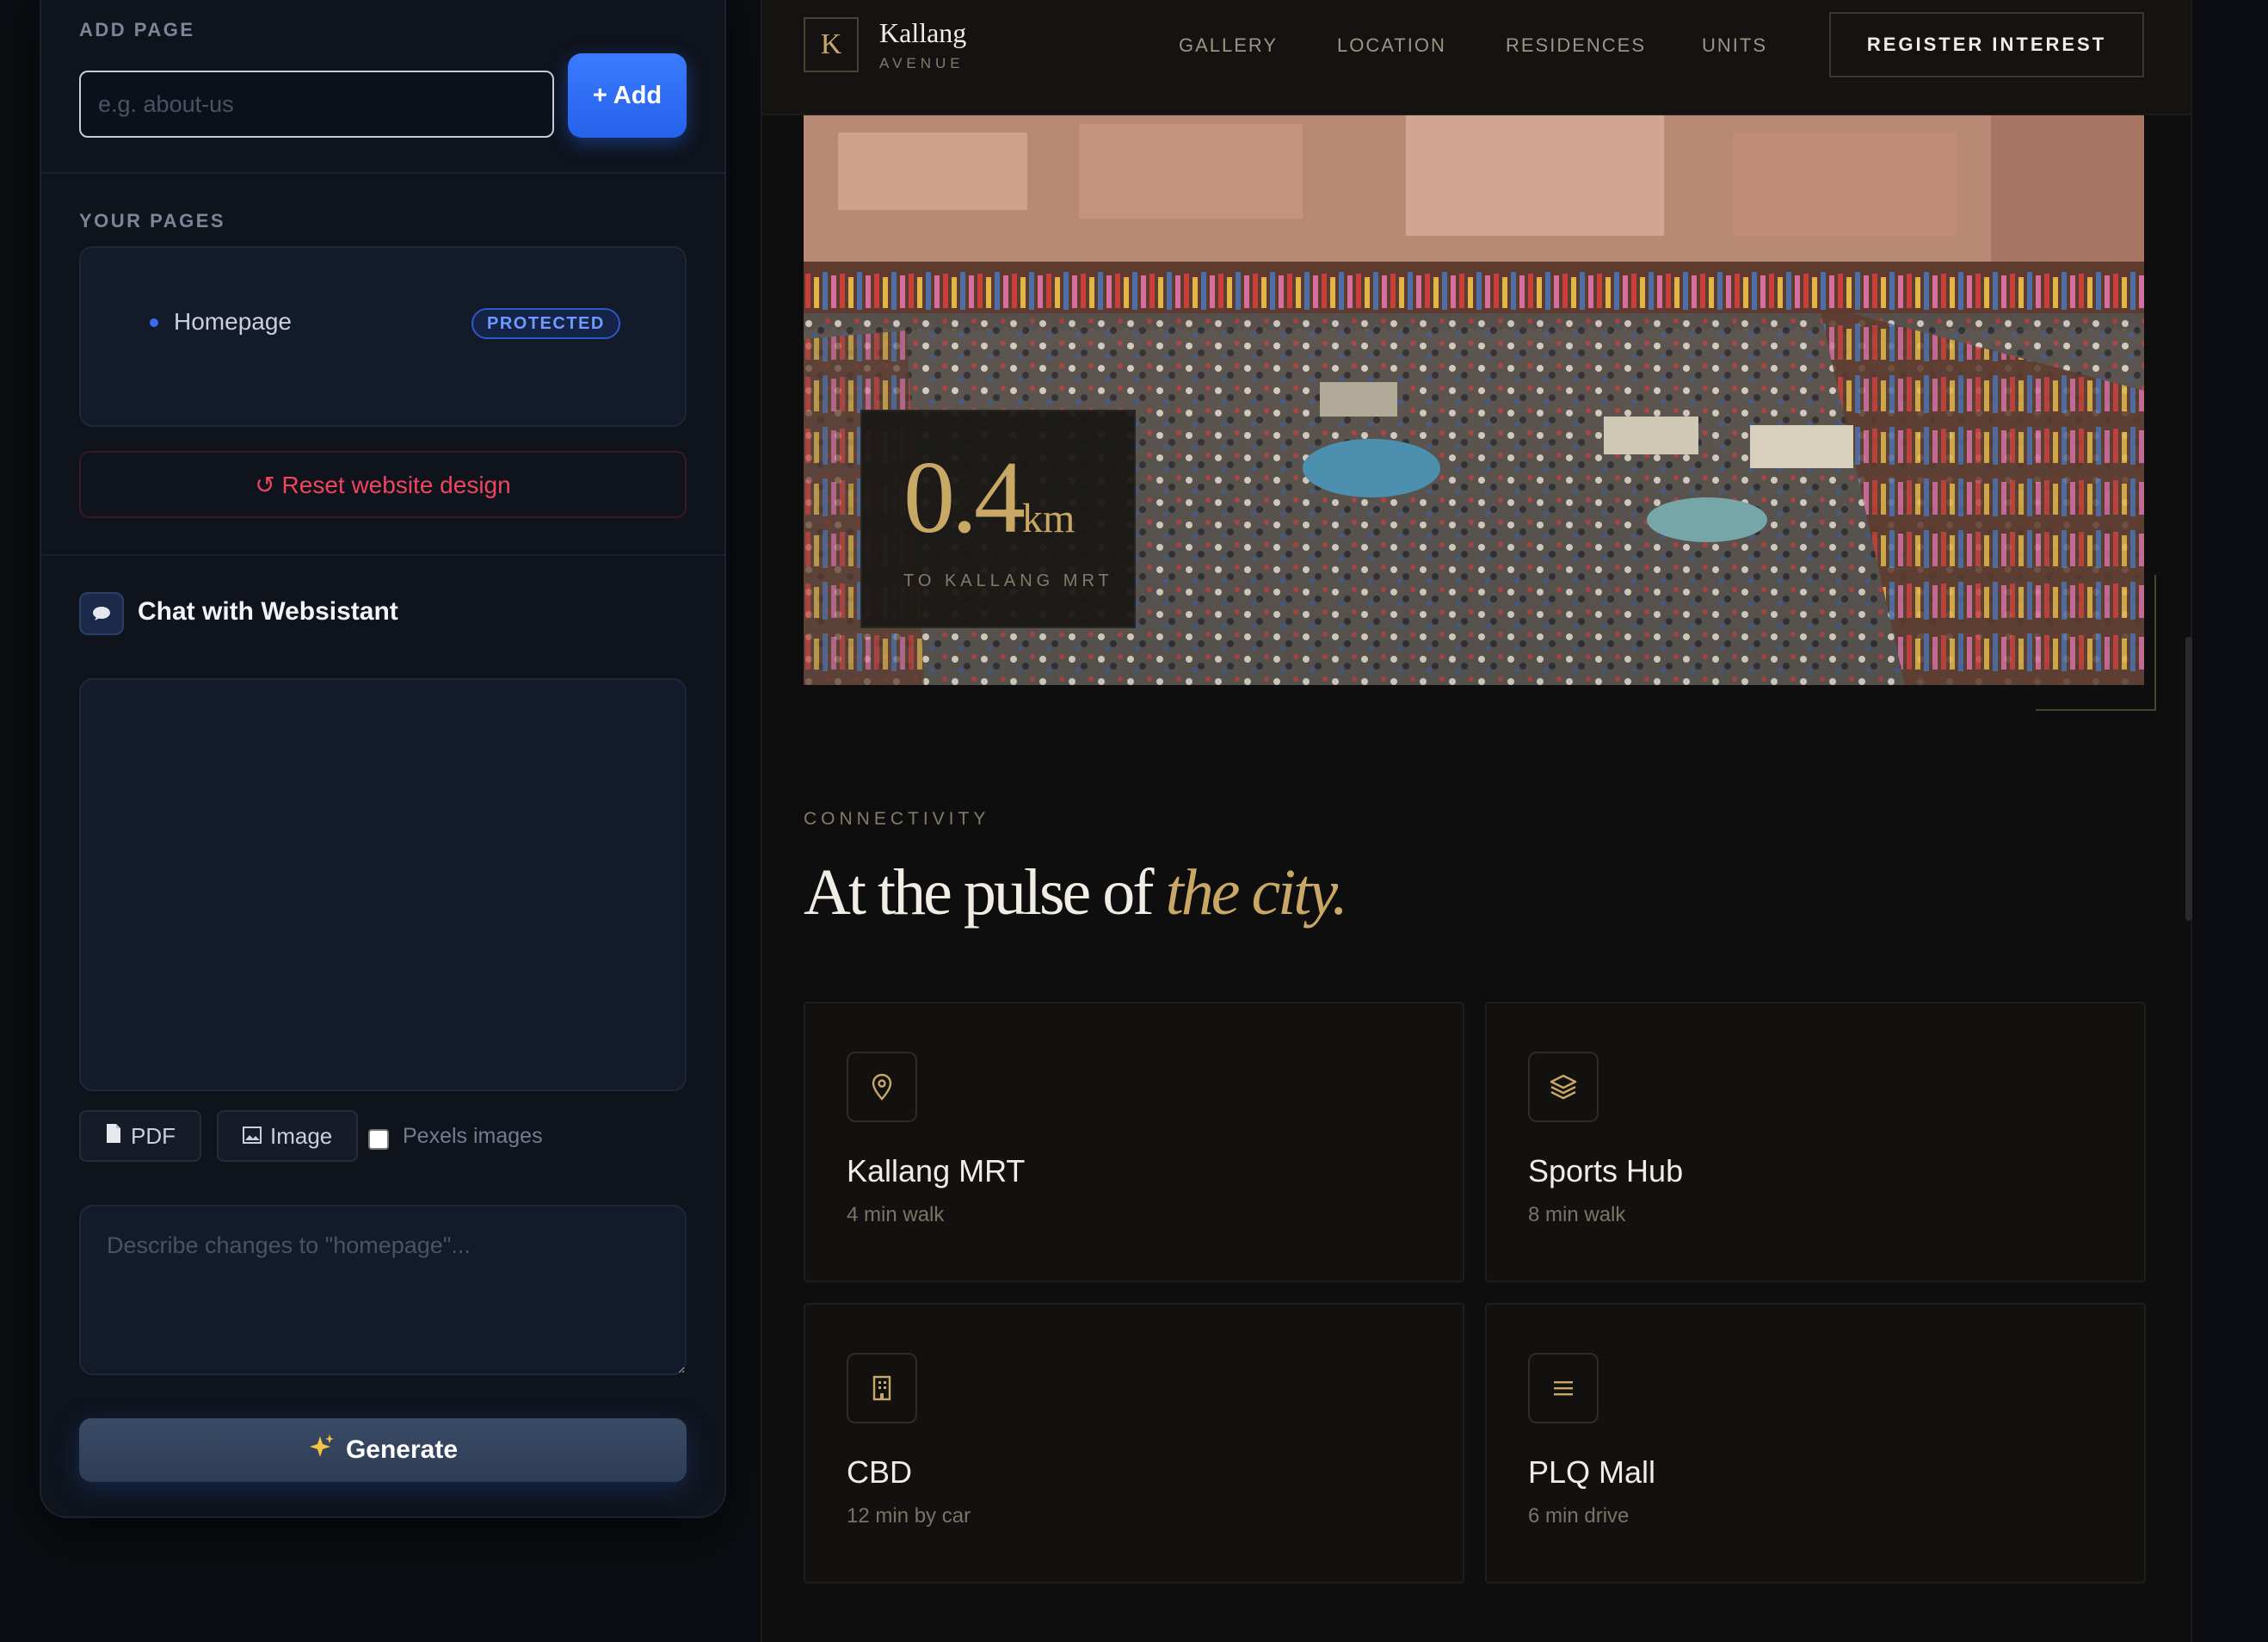 The image size is (2268, 1642). What do you see at coordinates (909, 1516) in the screenshot?
I see `place-distance: 12 min by car` at bounding box center [909, 1516].